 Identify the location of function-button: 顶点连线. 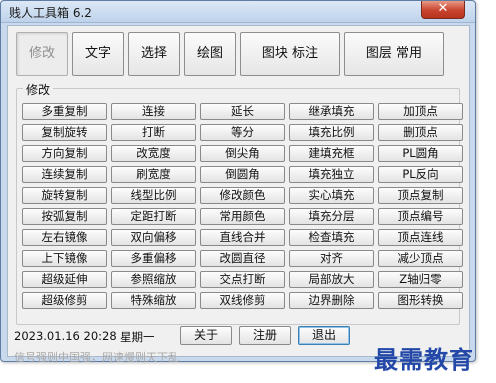
(420, 237).